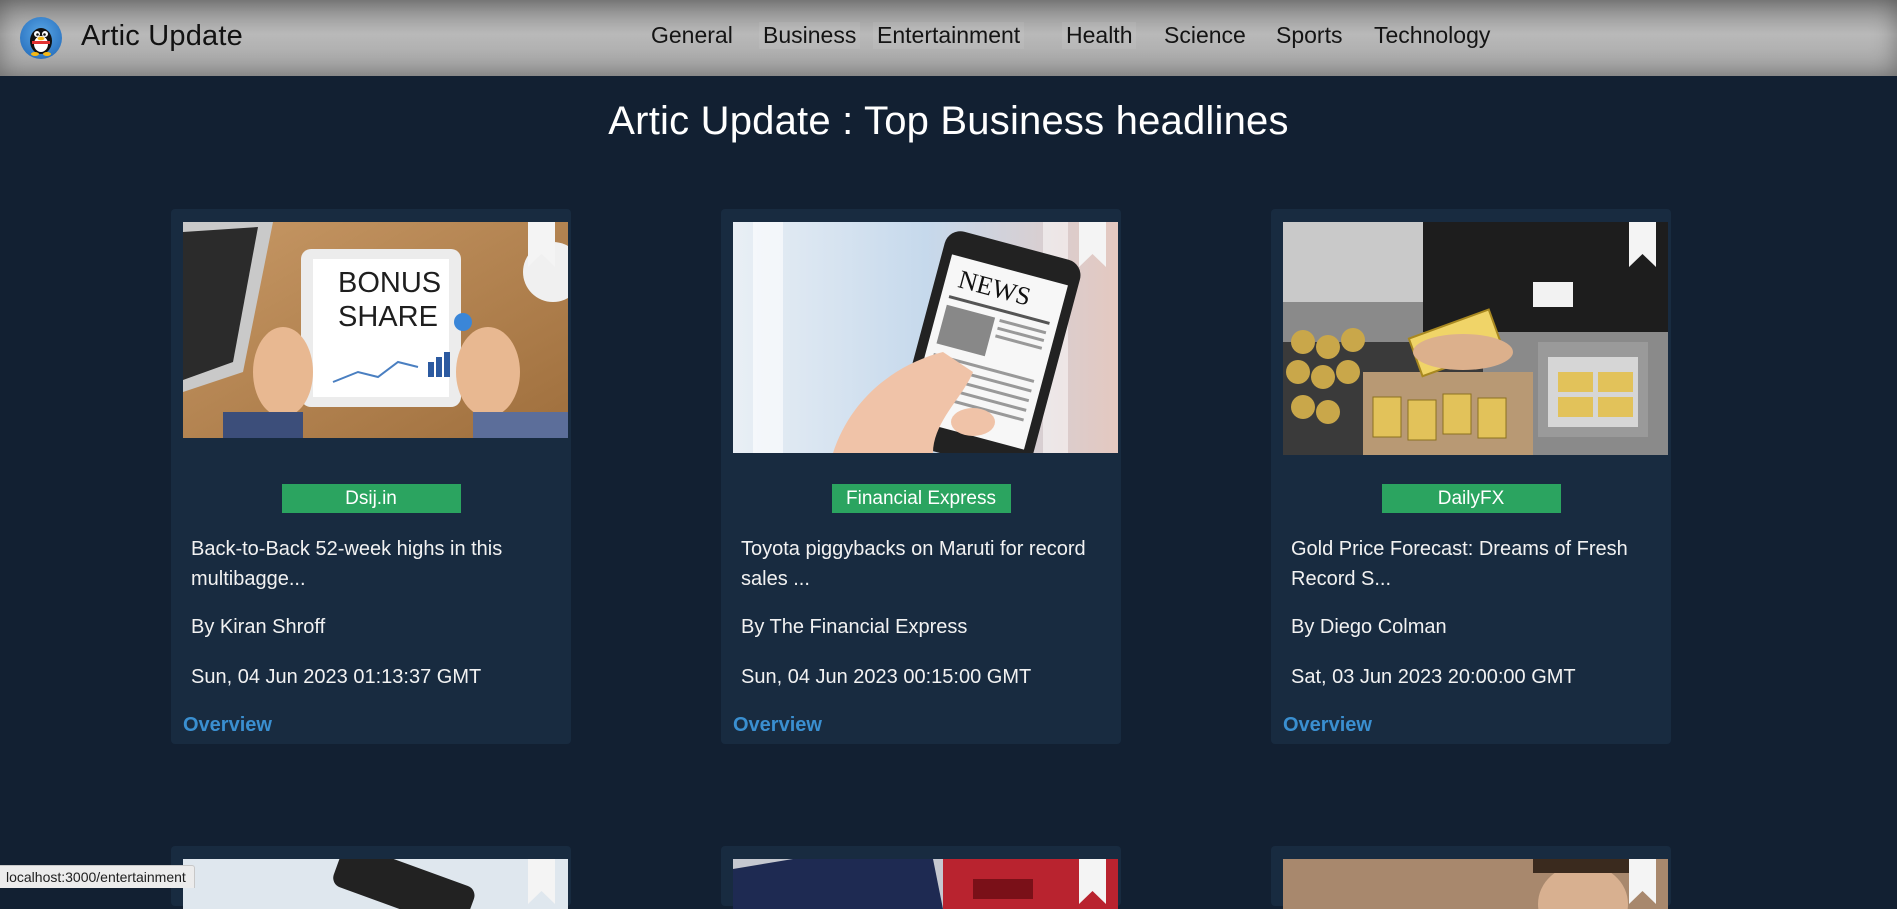 The image size is (1897, 909). Describe the element at coordinates (97, 876) in the screenshot. I see `status-bar-url: localhost:3000/entertainment` at that location.